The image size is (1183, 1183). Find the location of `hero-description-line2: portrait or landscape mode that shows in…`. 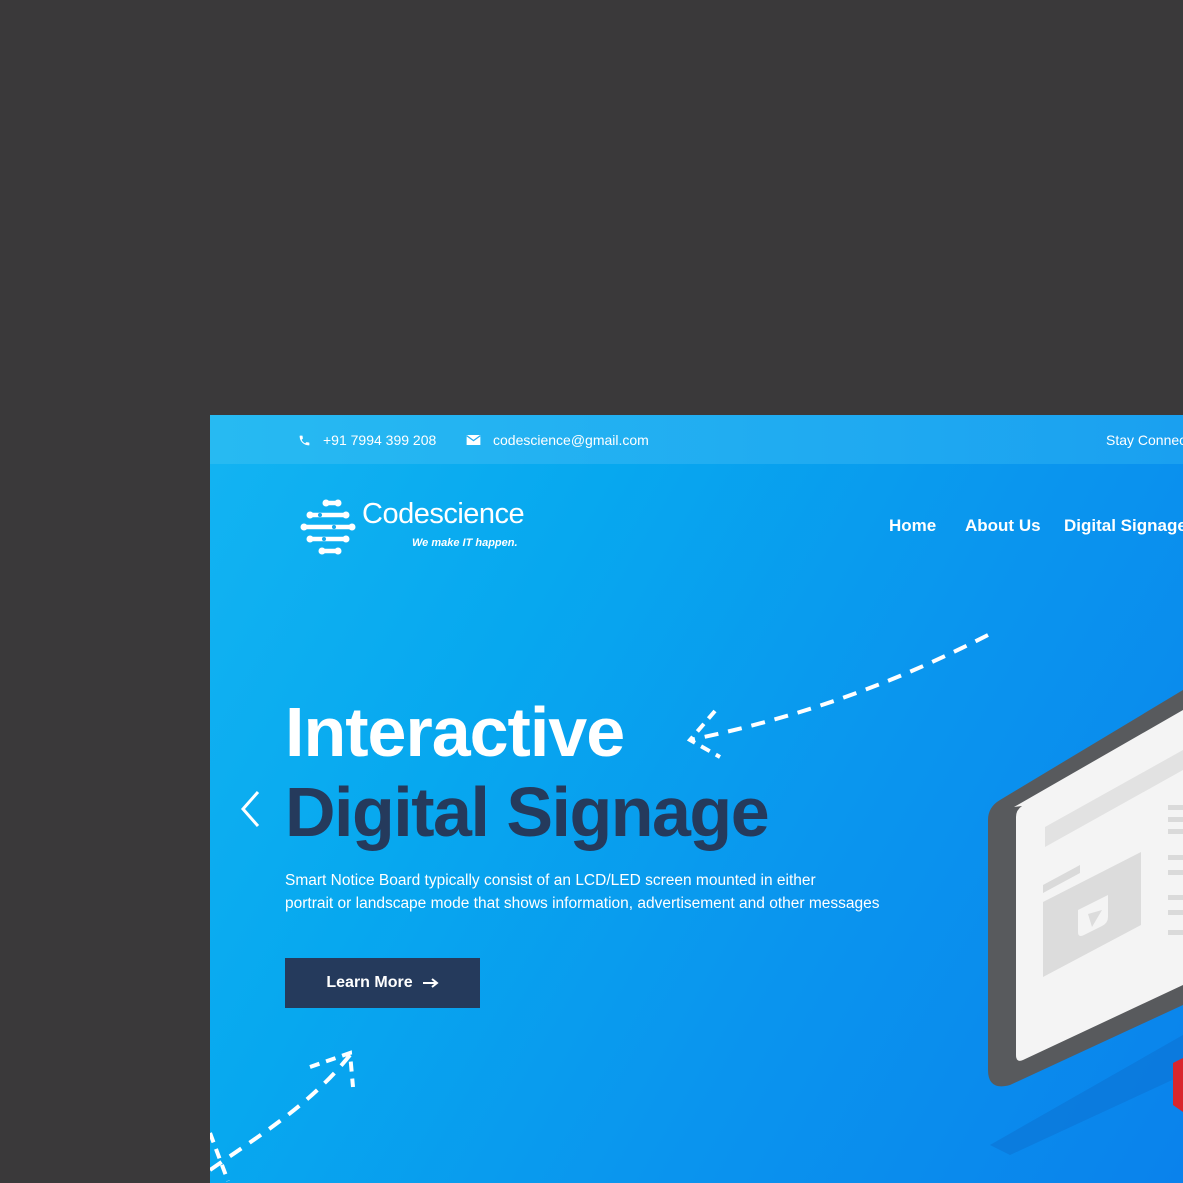

hero-description-line2: portrait or landscape mode that shows in… is located at coordinates (582, 903).